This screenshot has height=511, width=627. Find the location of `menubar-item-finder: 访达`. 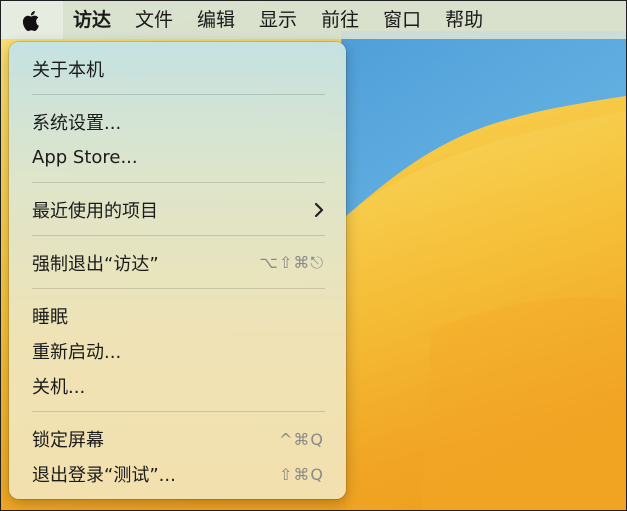

menubar-item-finder: 访达 is located at coordinates (93, 20).